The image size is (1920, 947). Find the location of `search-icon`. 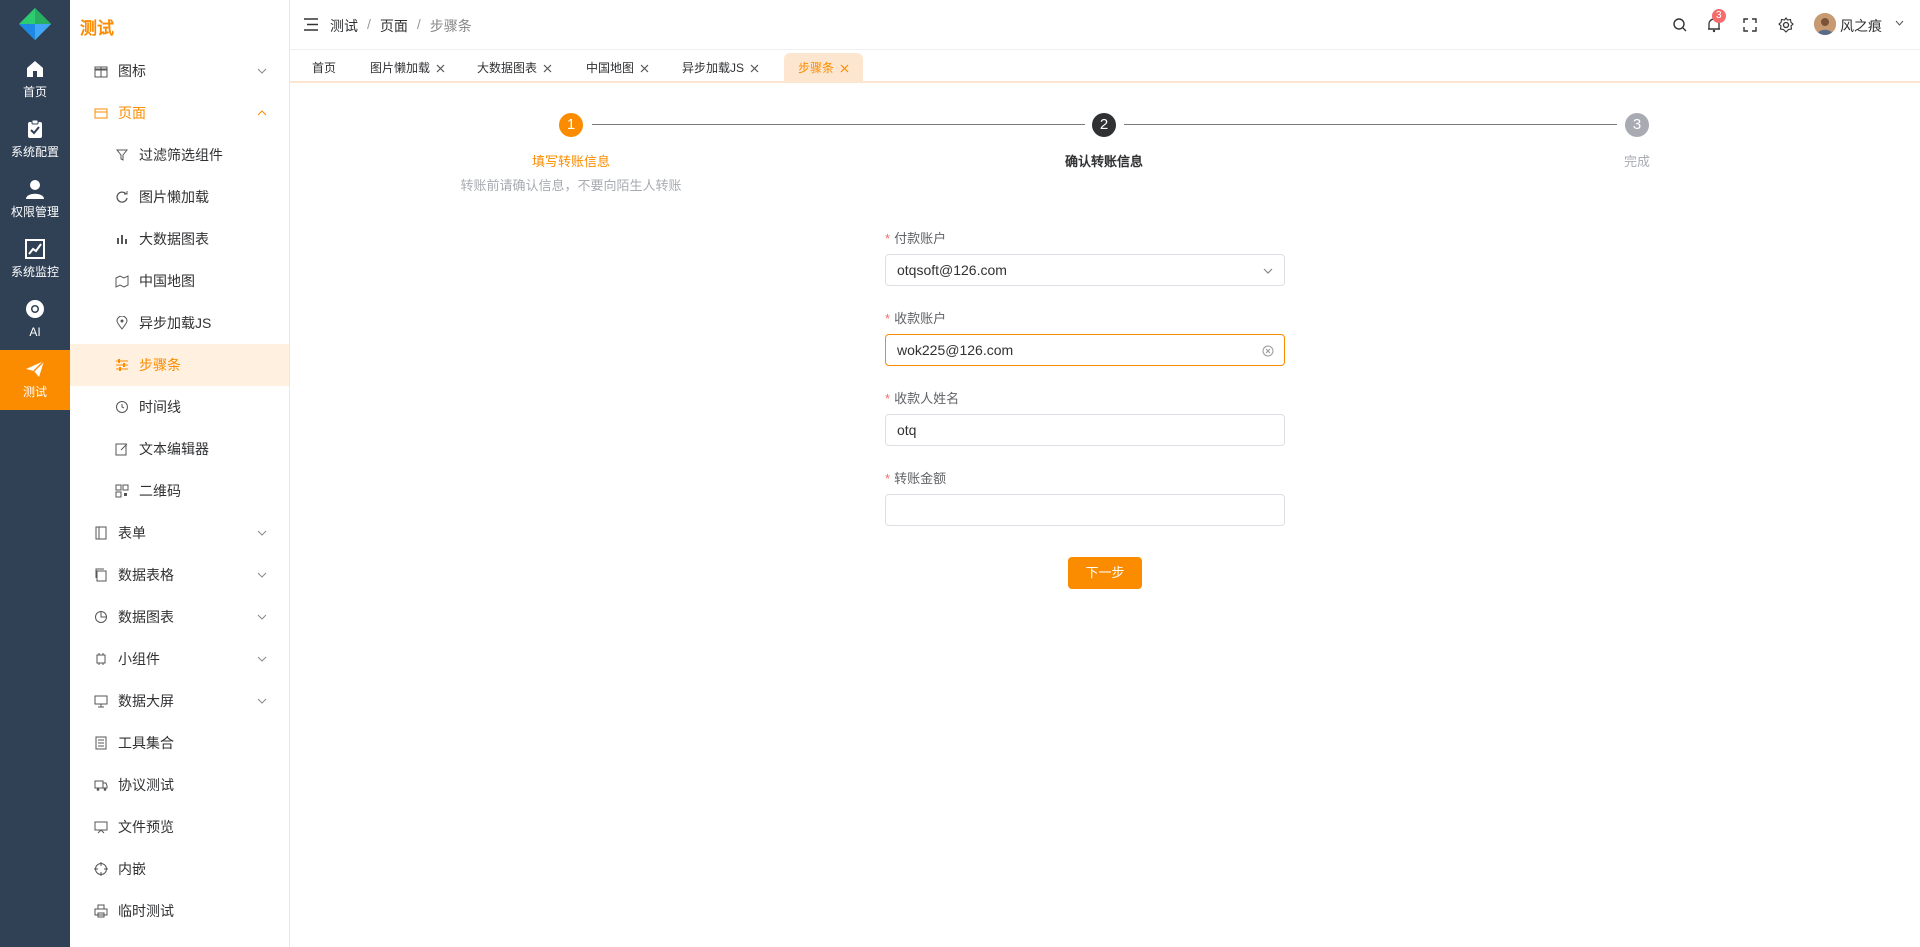

search-icon is located at coordinates (1680, 25).